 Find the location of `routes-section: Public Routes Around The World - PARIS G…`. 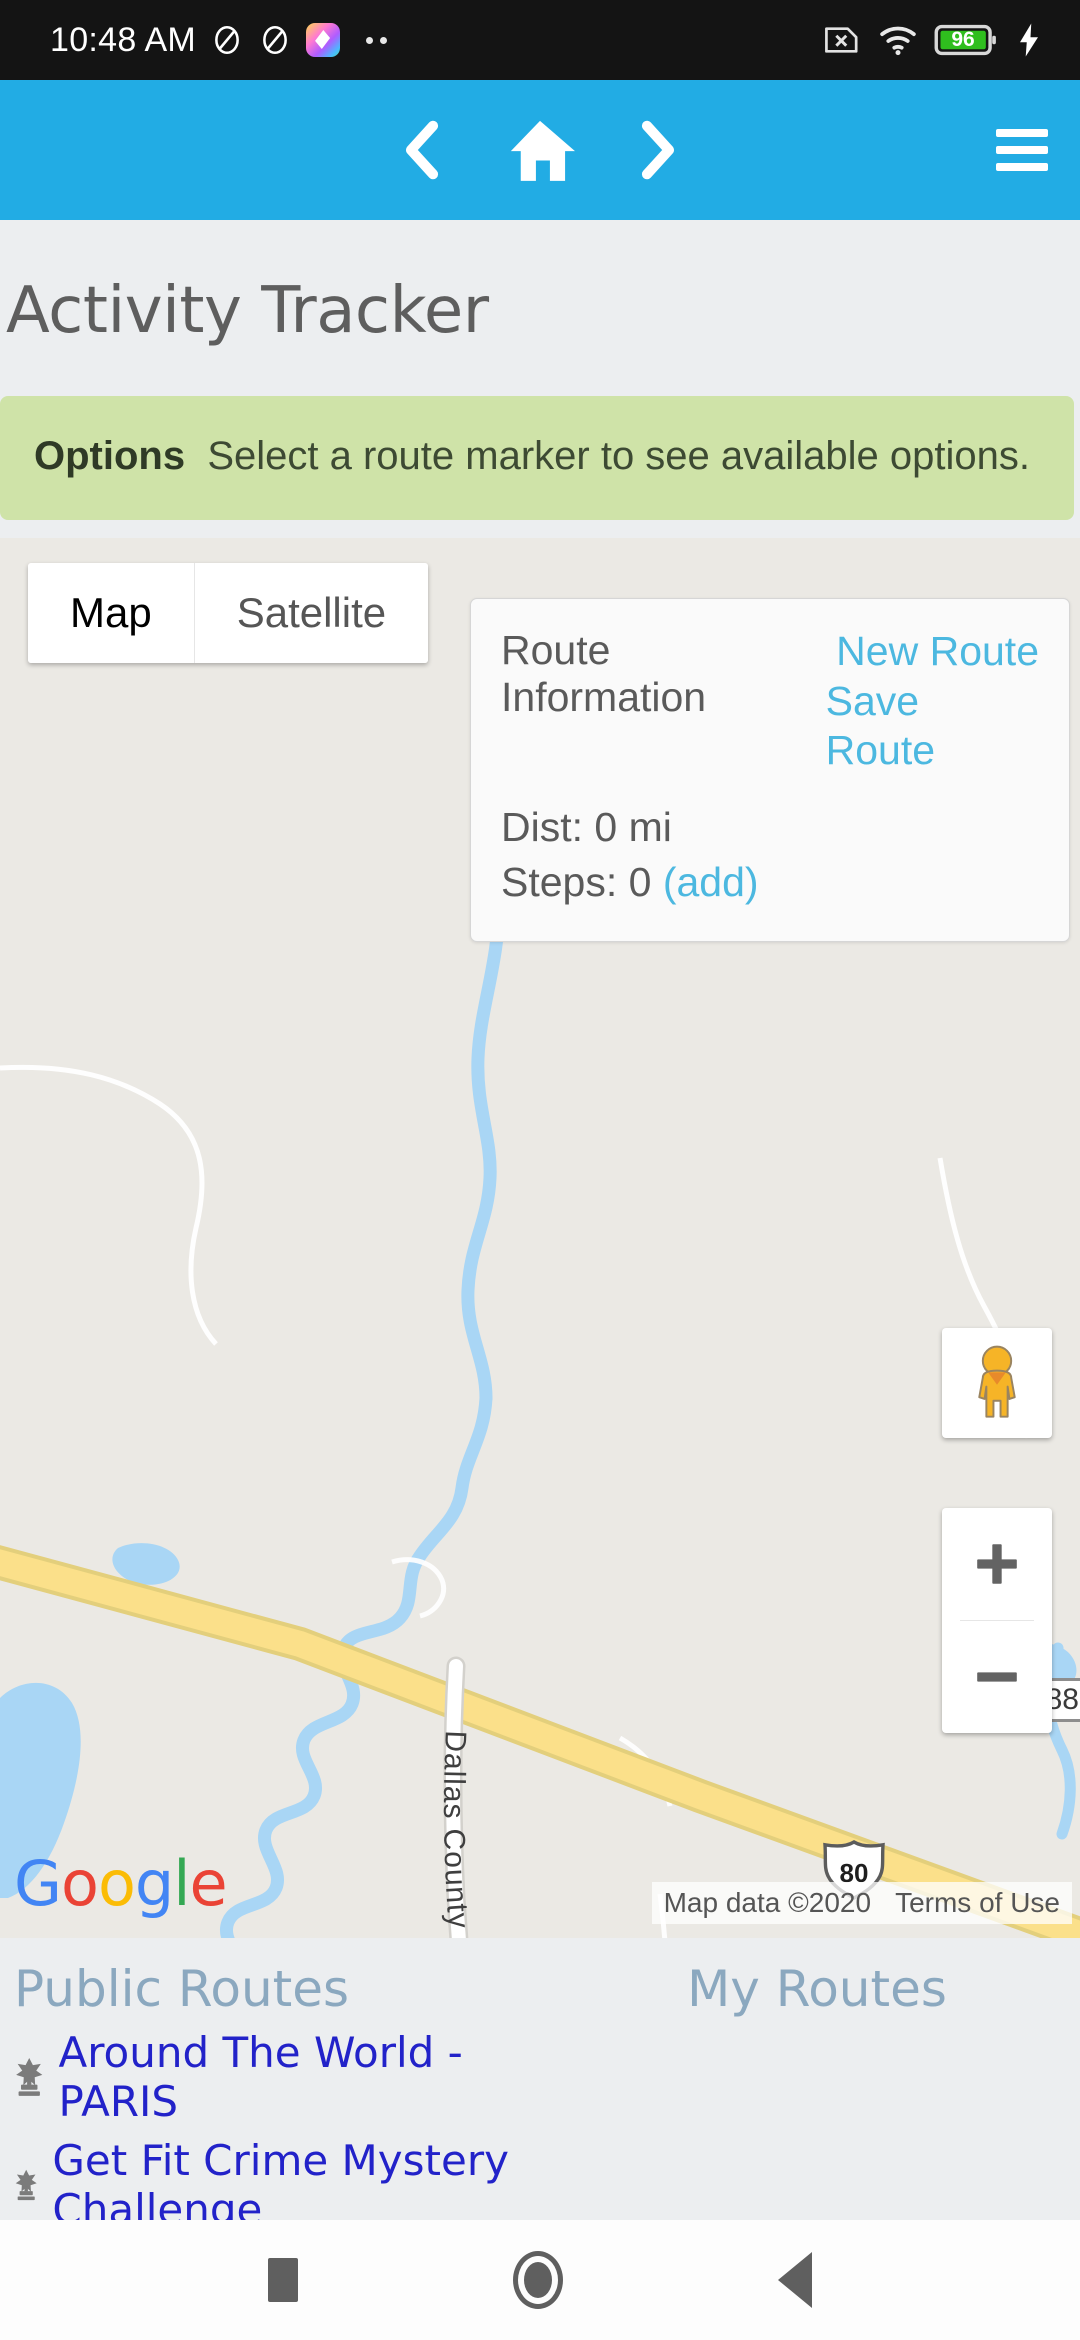

routes-section: Public Routes Around The World - PARIS G… is located at coordinates (540, 2086).